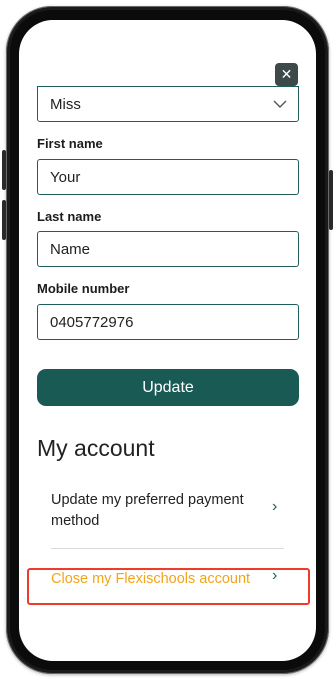 This screenshot has width=336, height=680. What do you see at coordinates (65, 104) in the screenshot?
I see `title-select-value: Miss` at bounding box center [65, 104].